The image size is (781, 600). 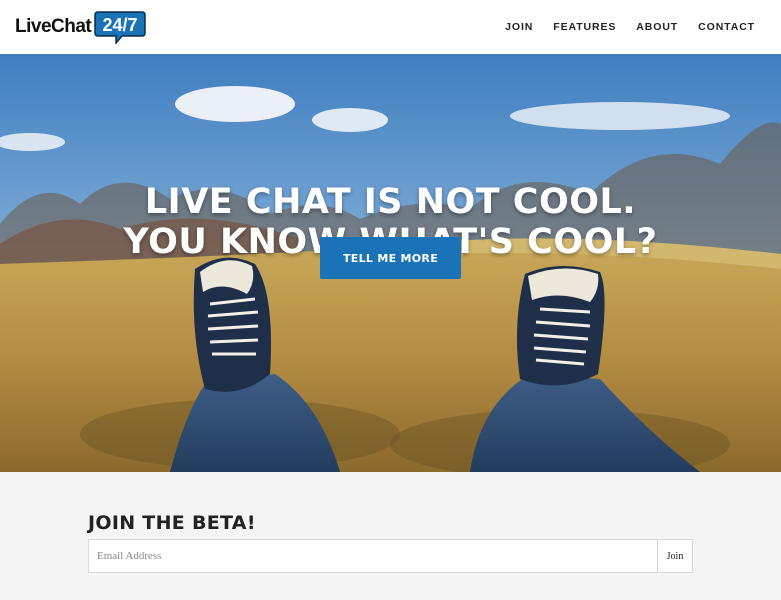 I want to click on email-input, so click(x=373, y=556).